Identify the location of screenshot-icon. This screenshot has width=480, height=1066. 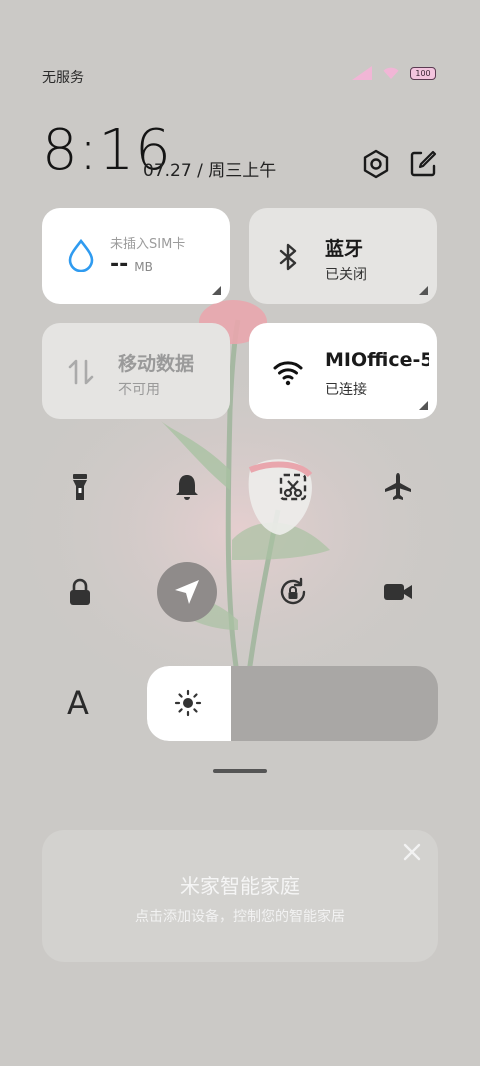
(293, 487).